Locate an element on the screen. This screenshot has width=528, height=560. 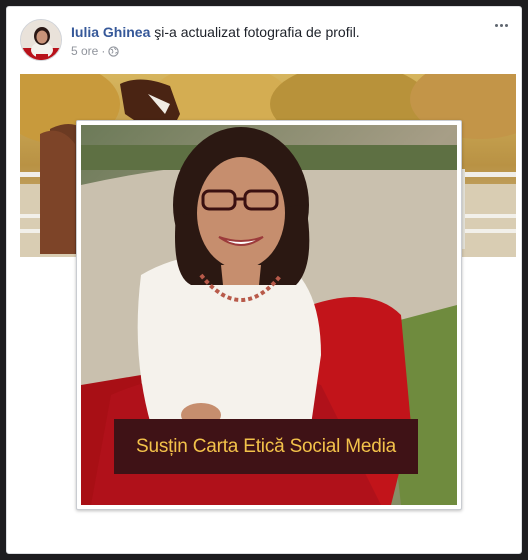
post-timestamp: 5 ore is located at coordinates (84, 51).